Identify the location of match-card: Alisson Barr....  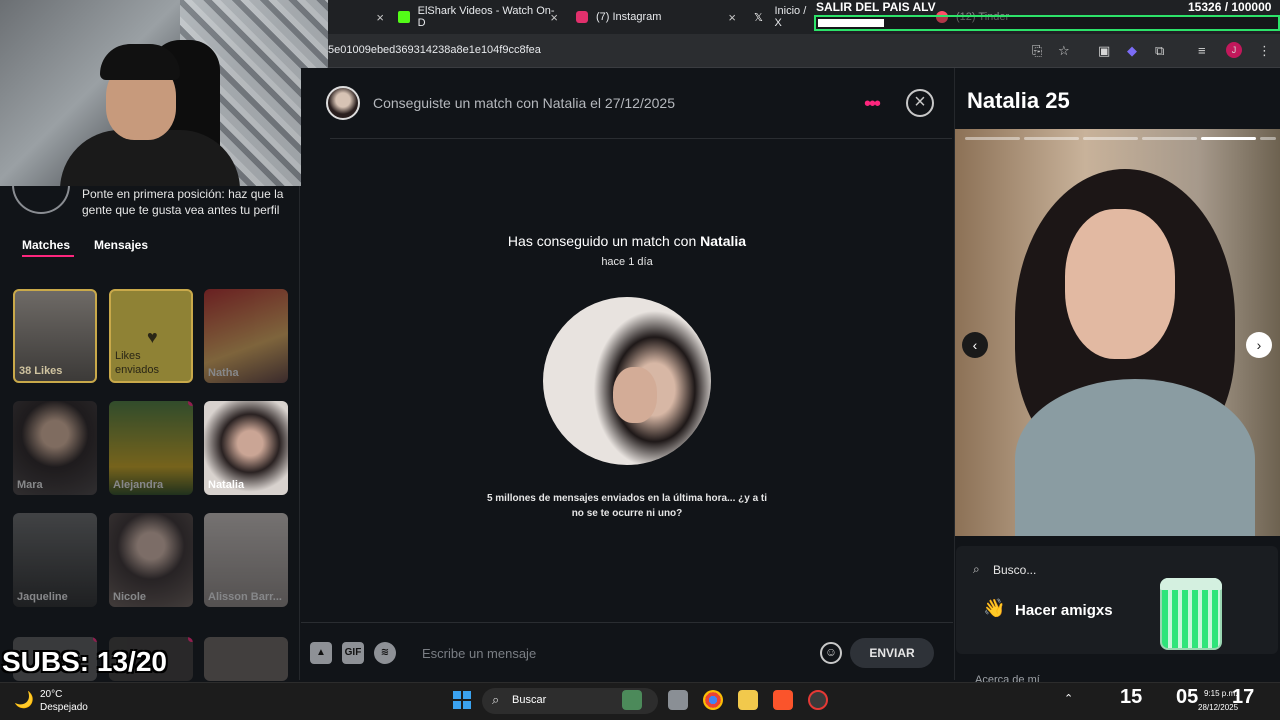
(246, 560).